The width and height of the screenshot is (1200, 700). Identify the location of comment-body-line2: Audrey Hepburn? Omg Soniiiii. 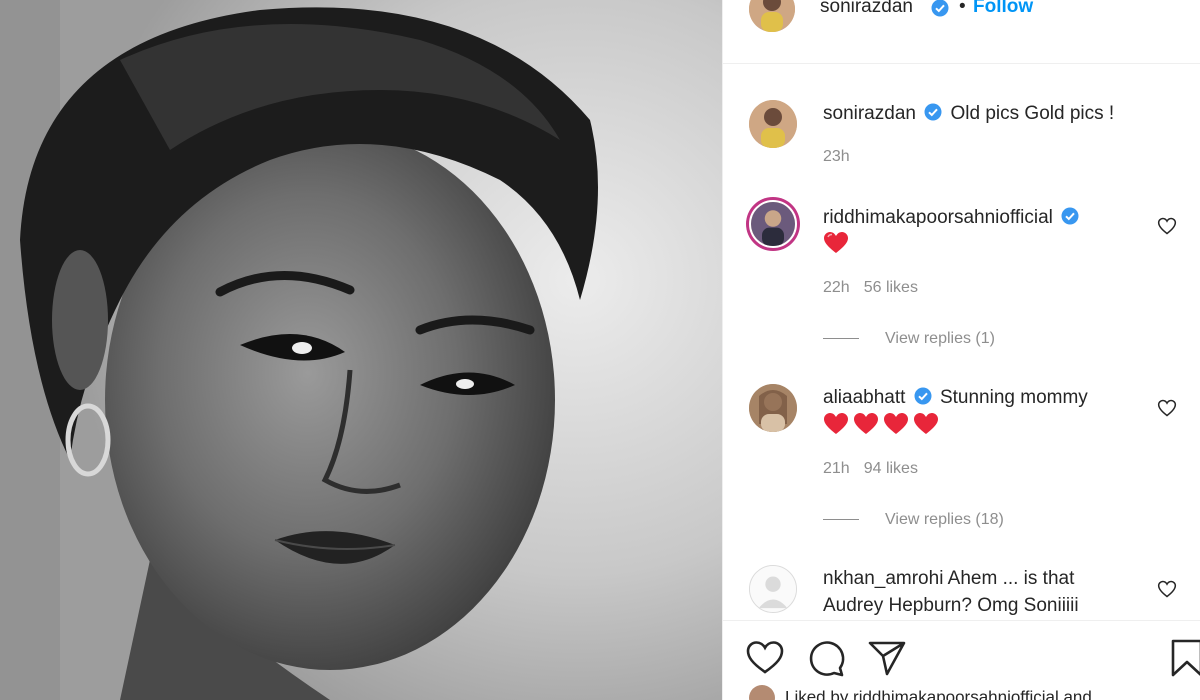
(951, 605).